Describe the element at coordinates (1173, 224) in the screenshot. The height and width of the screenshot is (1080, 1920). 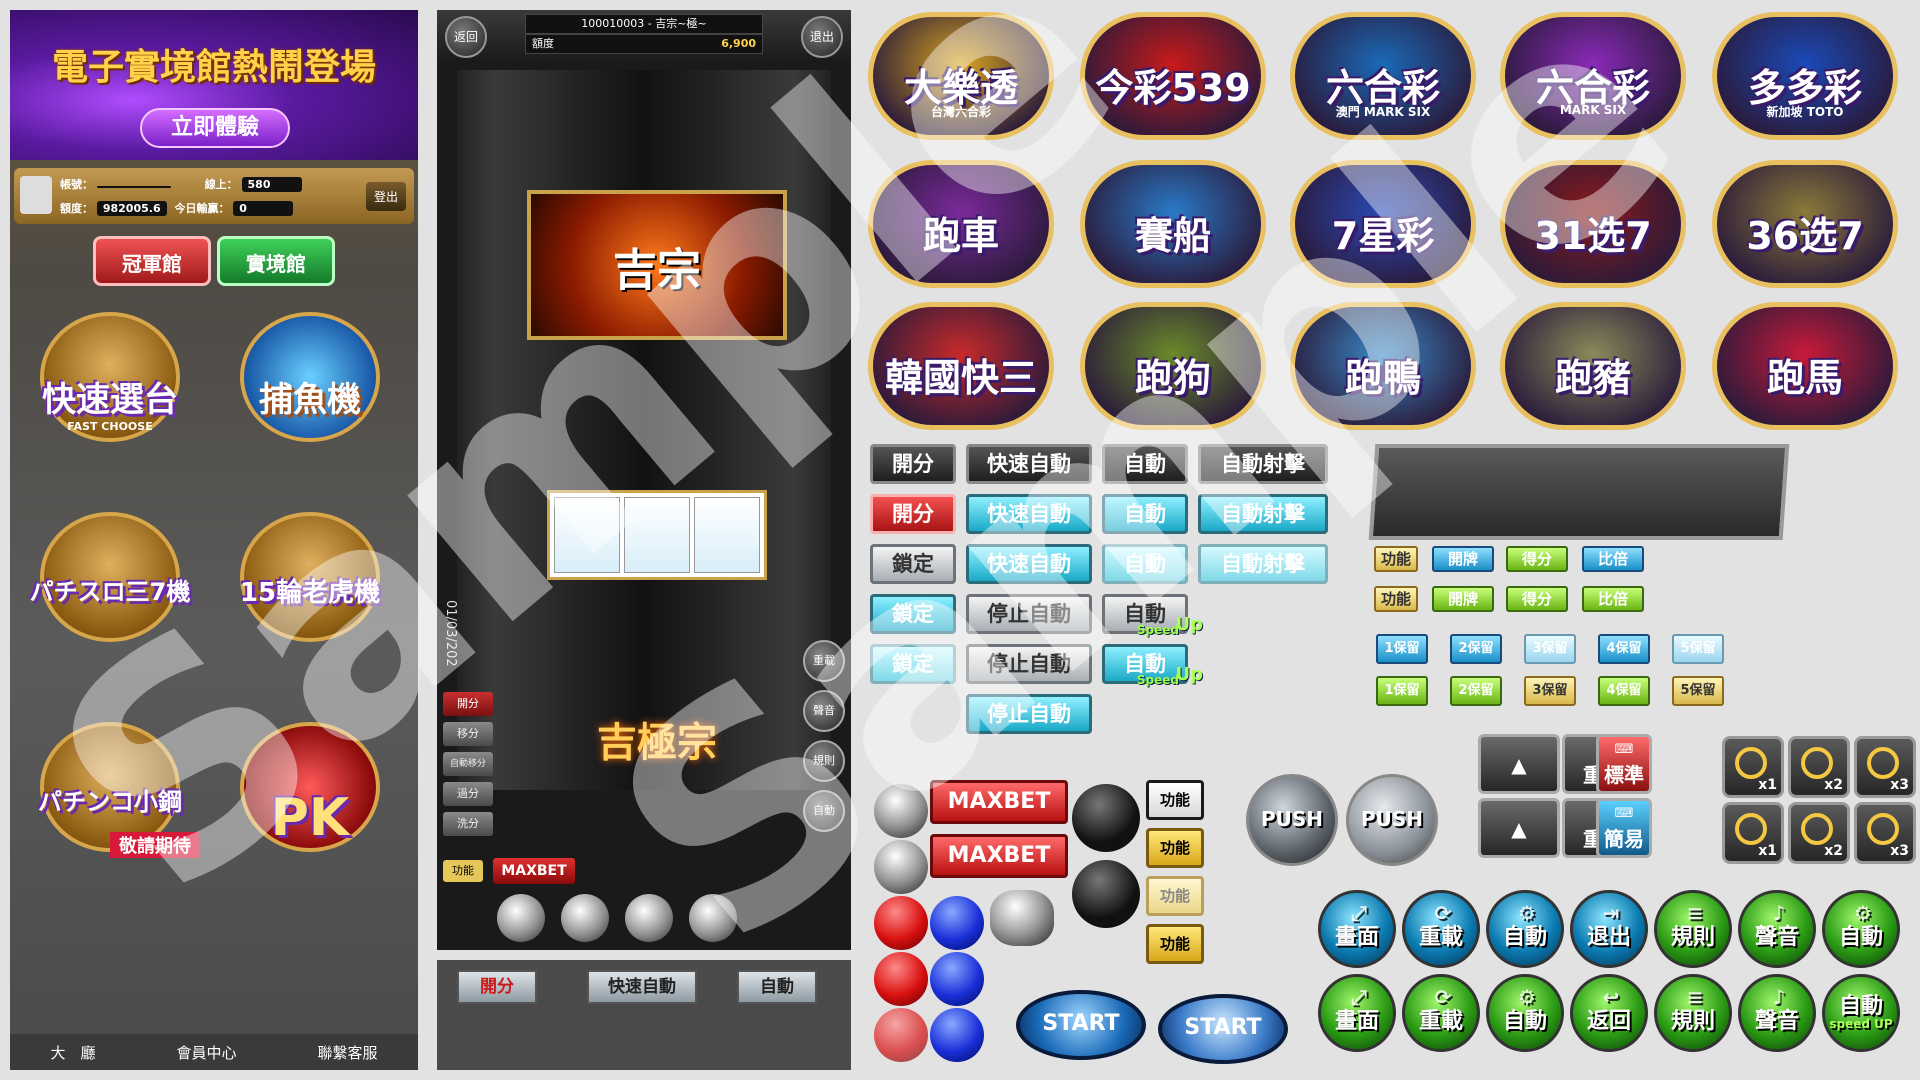
I see `lottery-icon: 賽船` at that location.